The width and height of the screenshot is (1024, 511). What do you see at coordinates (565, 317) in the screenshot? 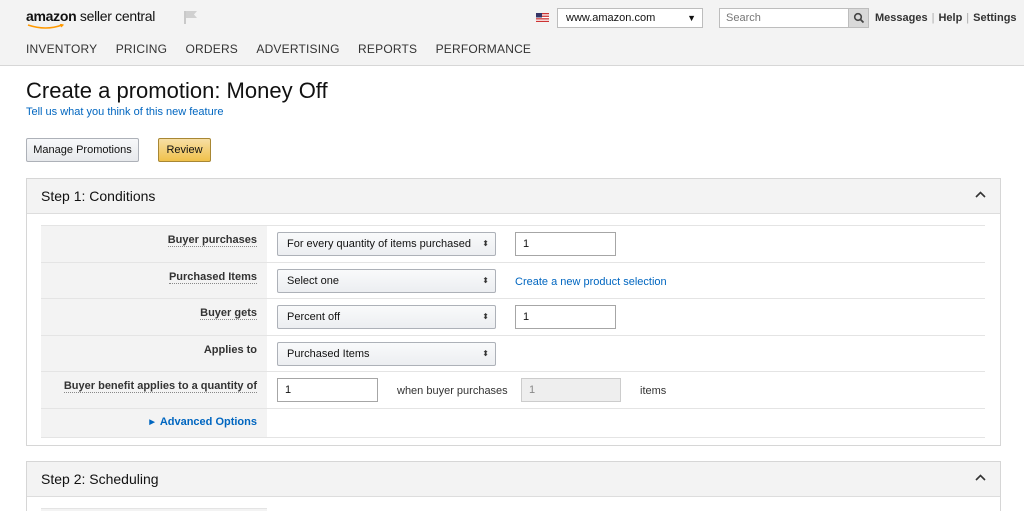
I see `buyer-gets-amount-input: 1` at bounding box center [565, 317].